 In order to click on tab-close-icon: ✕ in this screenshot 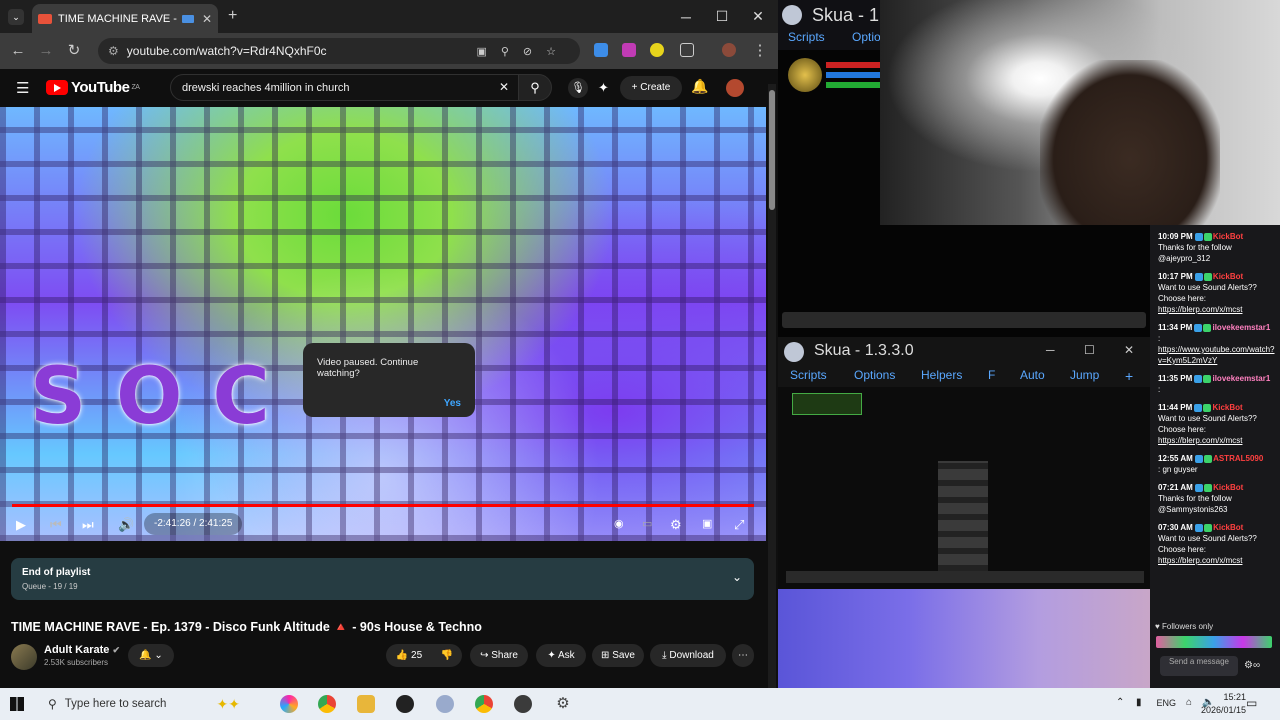, I will do `click(207, 19)`.